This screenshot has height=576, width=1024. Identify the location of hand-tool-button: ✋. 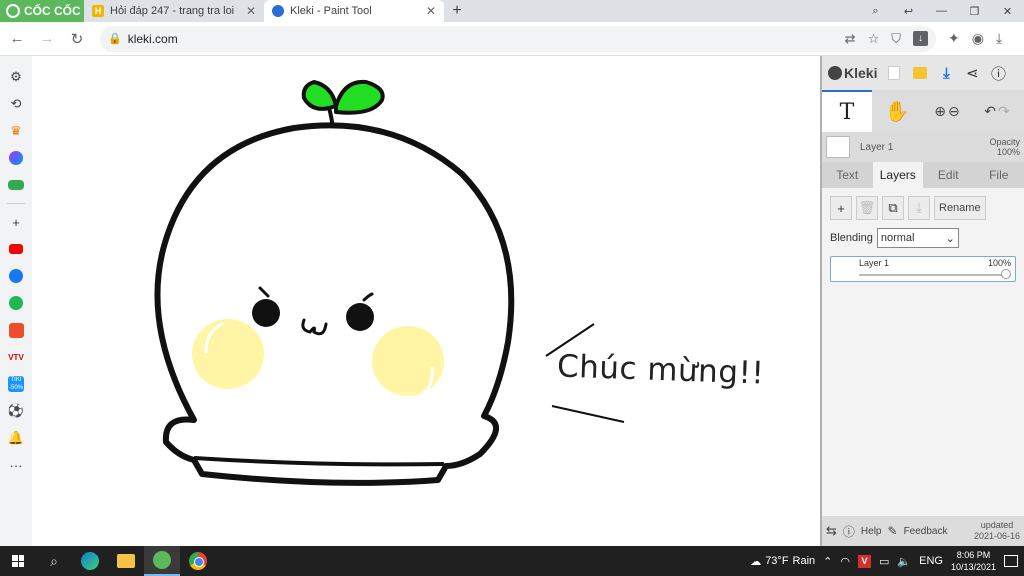
(897, 111).